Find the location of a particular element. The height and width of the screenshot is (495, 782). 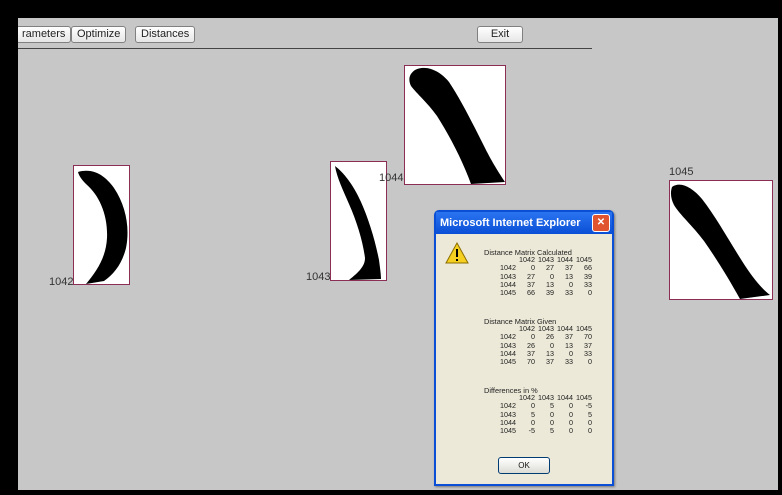

optimize-button: Optimize is located at coordinates (99, 34).